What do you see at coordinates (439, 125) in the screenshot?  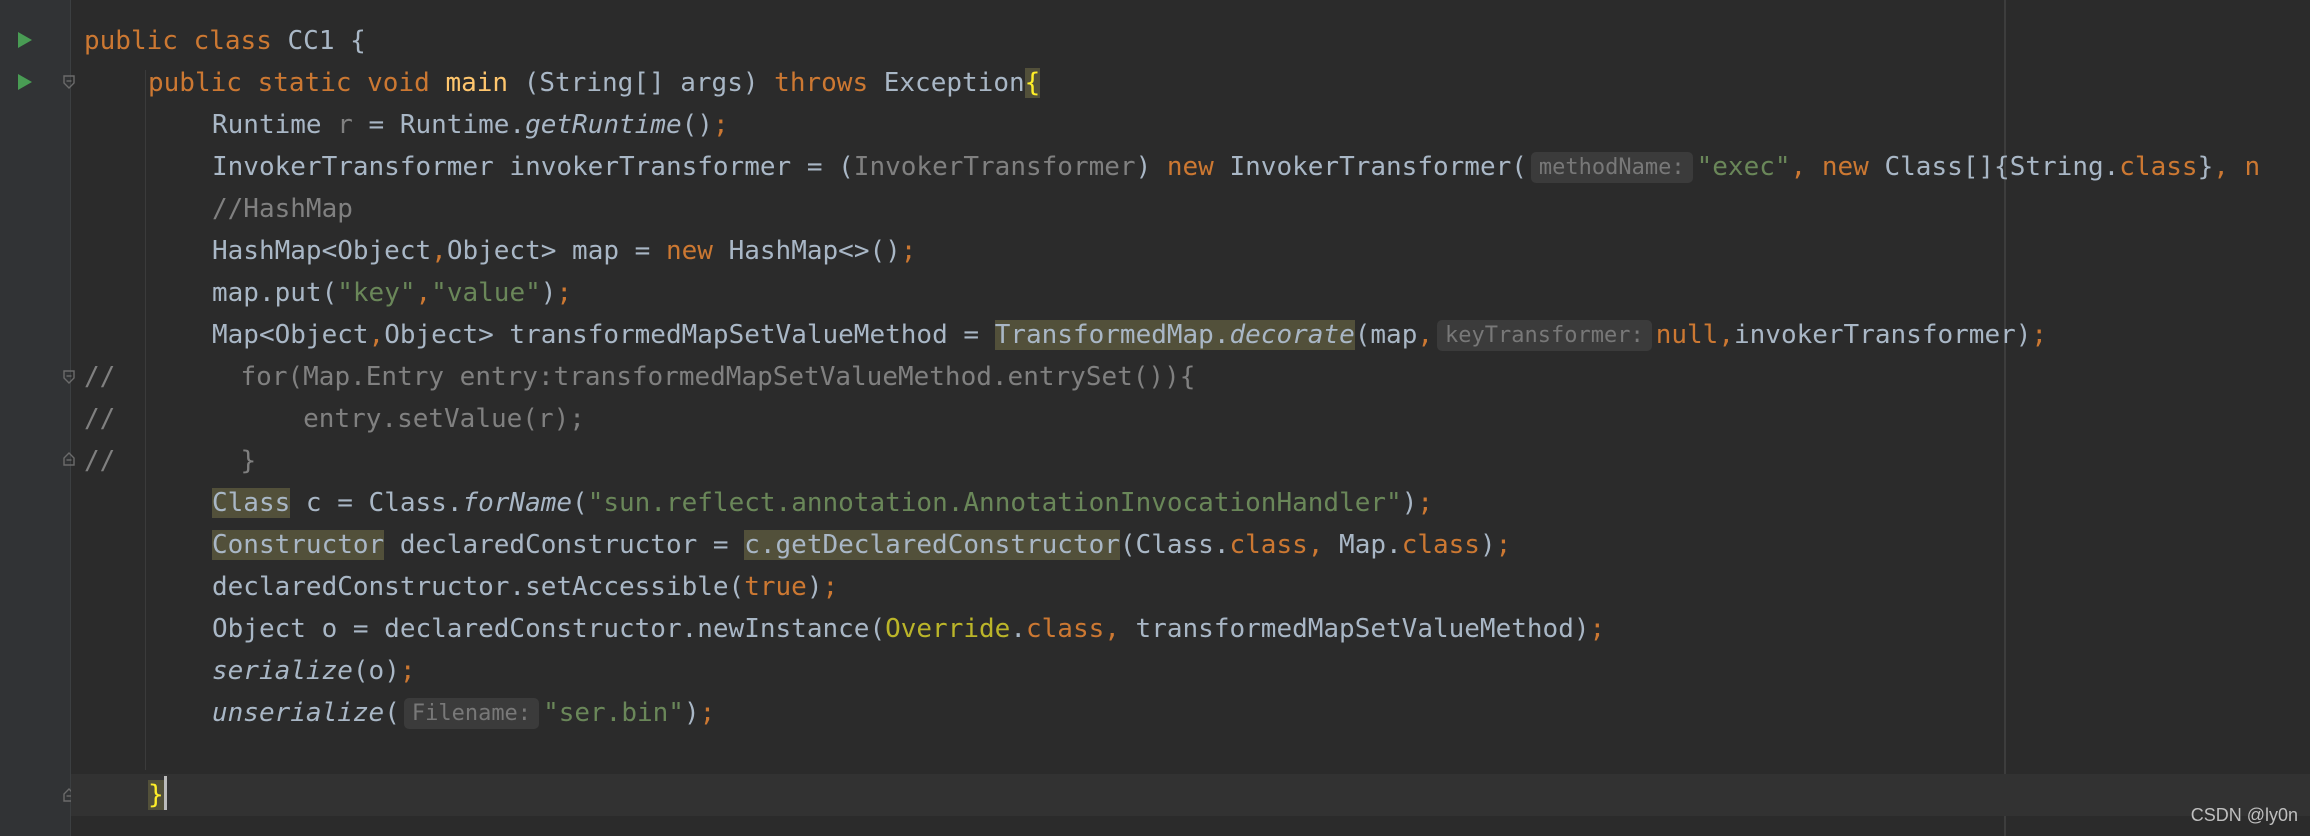 I see `code-text: = Runtime.` at bounding box center [439, 125].